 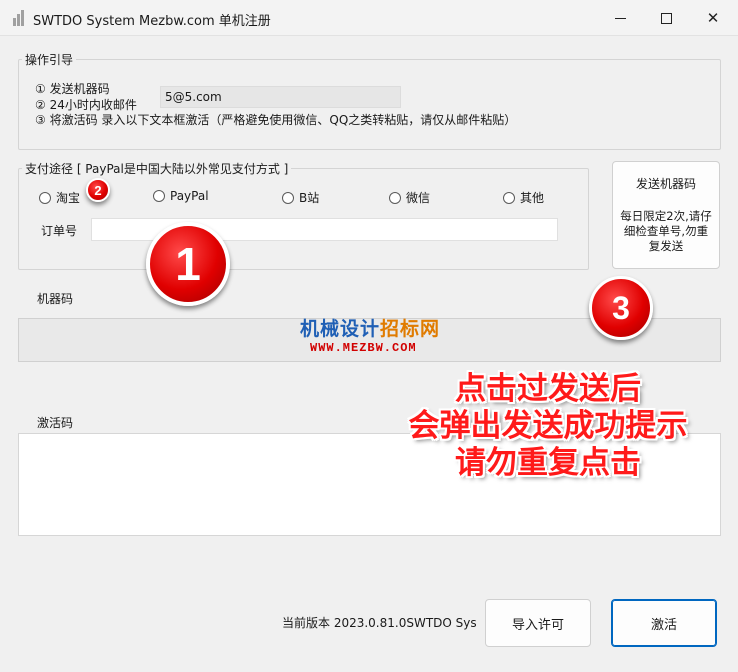 I want to click on minimize-icon, so click(x=620, y=18).